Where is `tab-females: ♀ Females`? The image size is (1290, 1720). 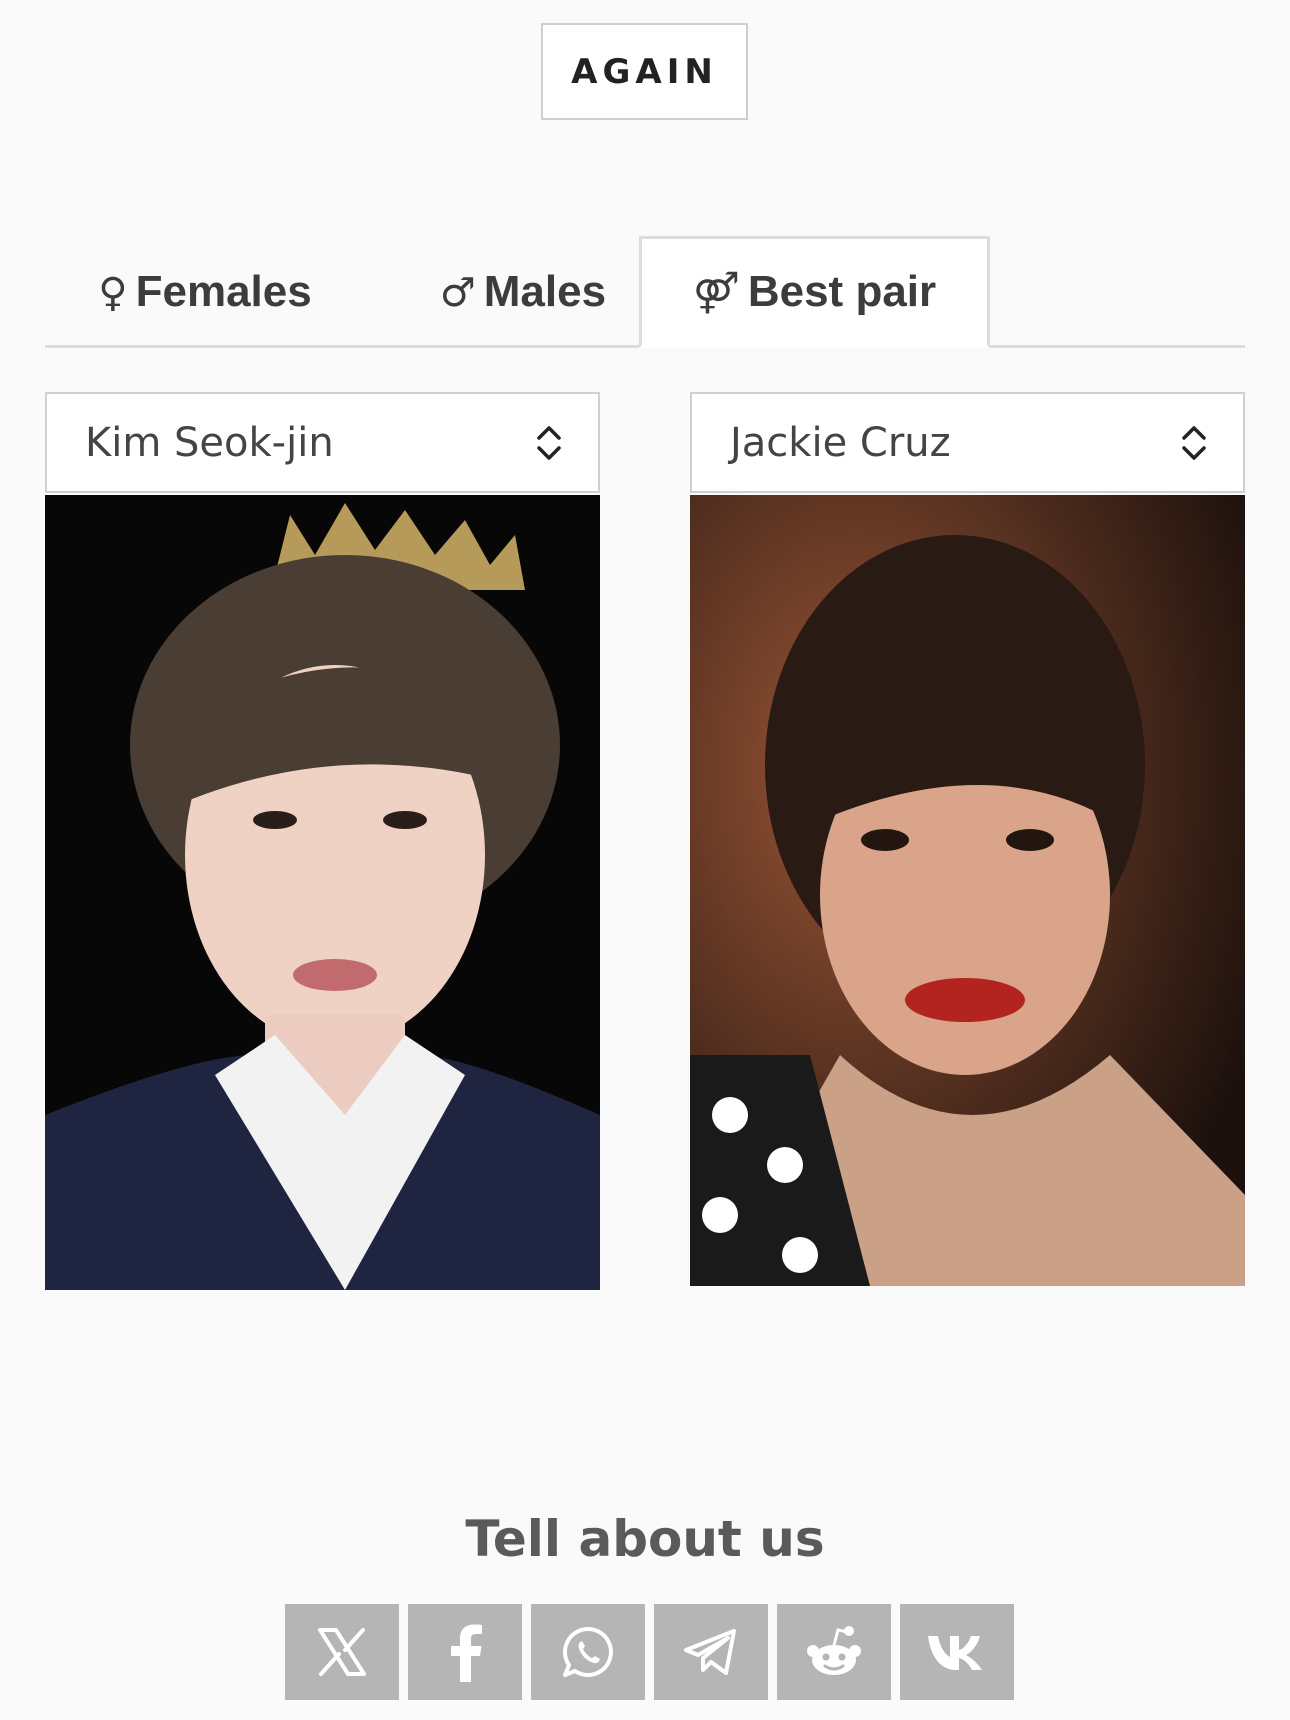 tab-females: ♀ Females is located at coordinates (205, 292).